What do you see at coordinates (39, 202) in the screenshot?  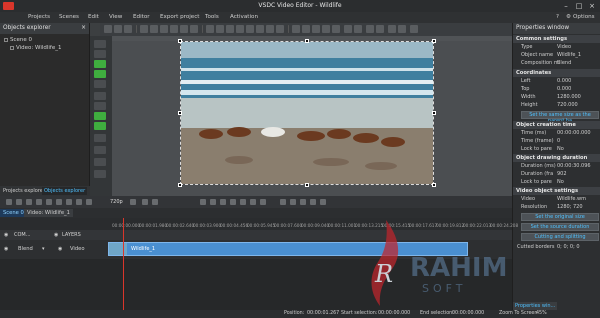 I see `marker-icon` at bounding box center [39, 202].